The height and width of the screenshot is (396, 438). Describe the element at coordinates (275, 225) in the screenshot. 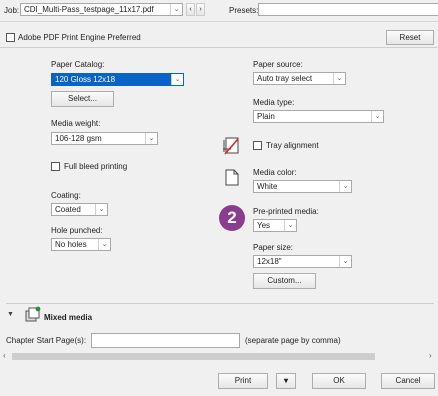

I see `preprinted-media-select: Yes ⌄` at that location.